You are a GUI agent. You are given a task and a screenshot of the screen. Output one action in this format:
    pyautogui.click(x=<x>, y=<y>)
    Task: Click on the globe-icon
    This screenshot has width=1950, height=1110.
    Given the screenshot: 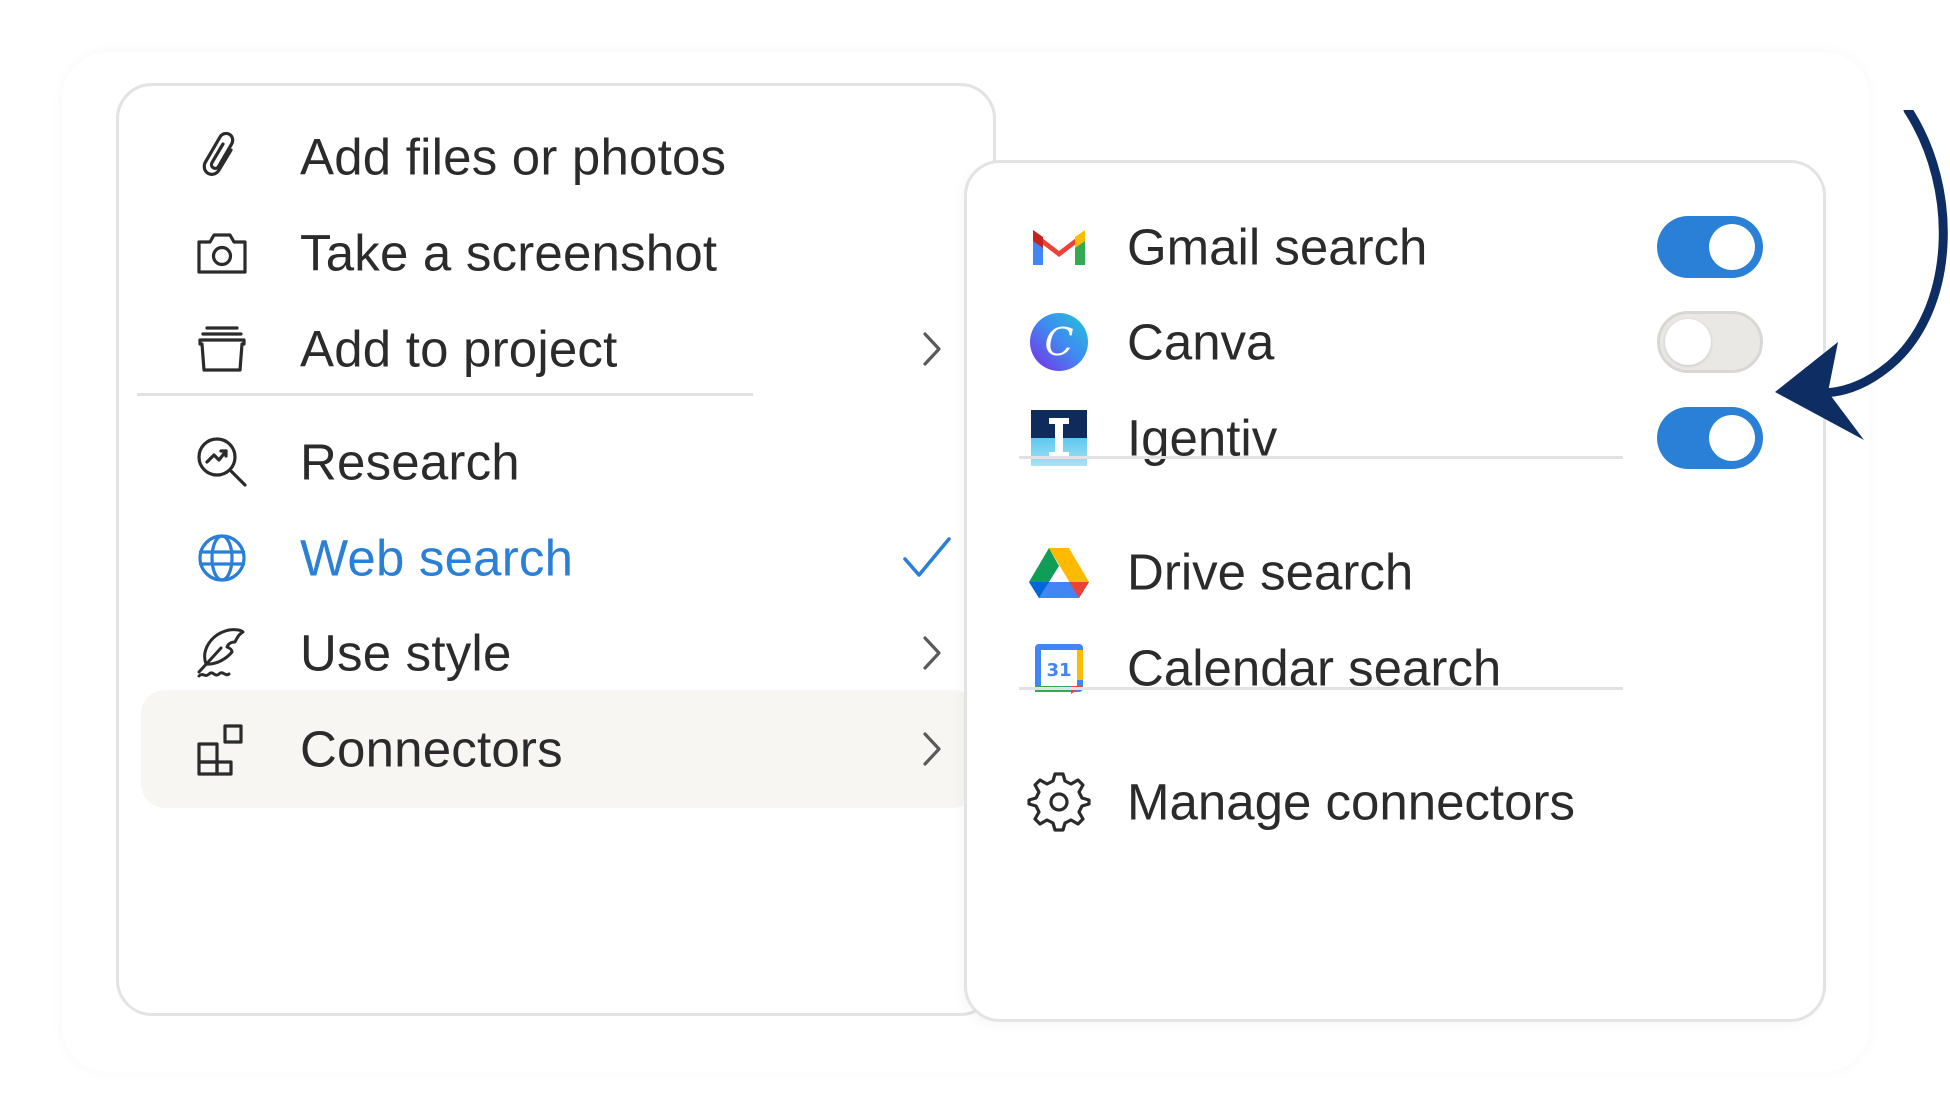 What is the action you would take?
    pyautogui.click(x=222, y=558)
    